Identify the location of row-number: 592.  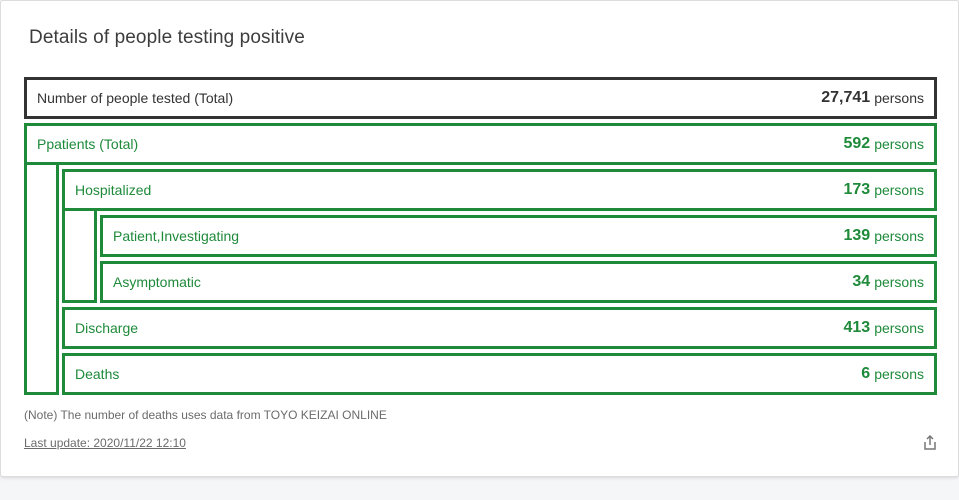
(857, 143).